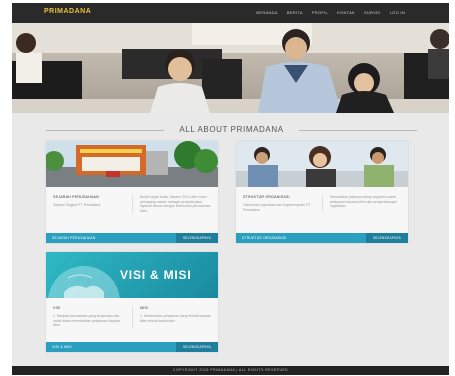 Image resolution: width=455 pixels, height=376 pixels. I want to click on nav-item-kontak: KONTAK, so click(346, 12).